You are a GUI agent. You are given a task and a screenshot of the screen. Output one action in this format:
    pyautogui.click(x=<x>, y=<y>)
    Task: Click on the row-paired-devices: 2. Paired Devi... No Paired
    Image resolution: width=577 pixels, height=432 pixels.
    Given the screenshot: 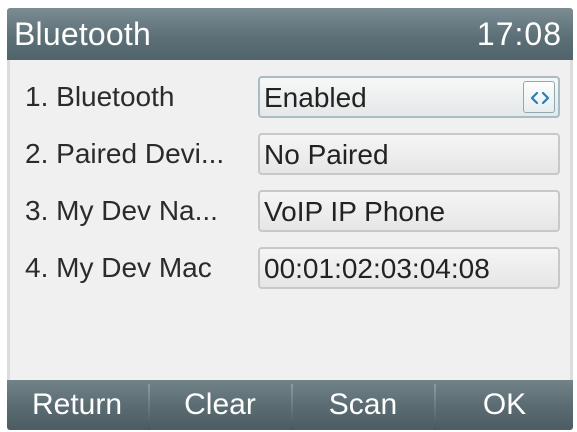 What is the action you would take?
    pyautogui.click(x=290, y=154)
    